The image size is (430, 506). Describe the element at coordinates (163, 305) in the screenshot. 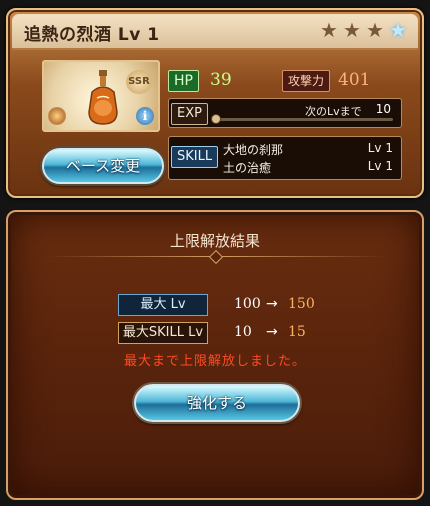

I see `max-level-label: 最大 Lv` at that location.